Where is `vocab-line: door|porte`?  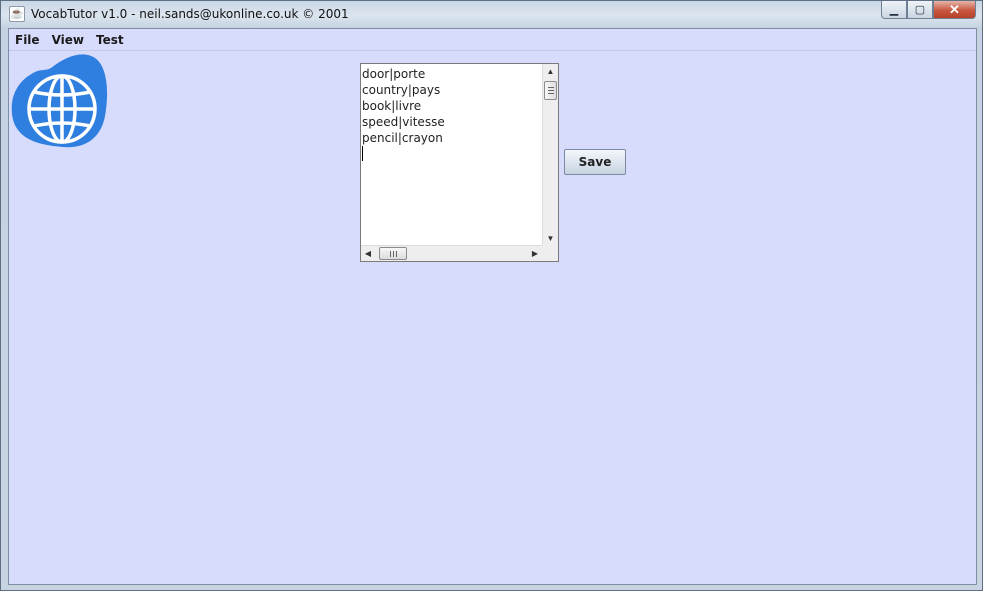
vocab-line: door|porte is located at coordinates (394, 74).